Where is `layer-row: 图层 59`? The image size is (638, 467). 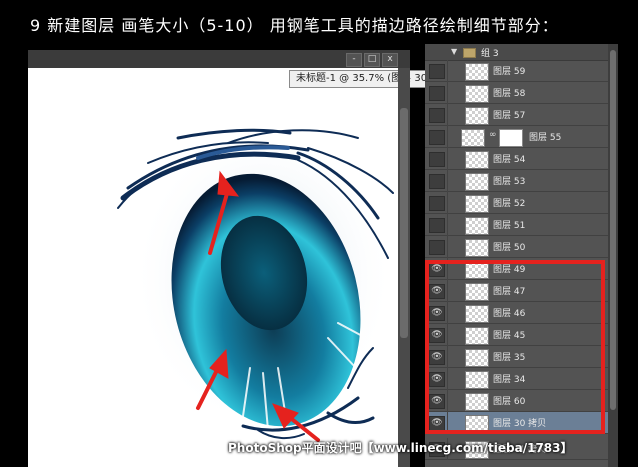 layer-row: 图层 59 is located at coordinates (516, 71).